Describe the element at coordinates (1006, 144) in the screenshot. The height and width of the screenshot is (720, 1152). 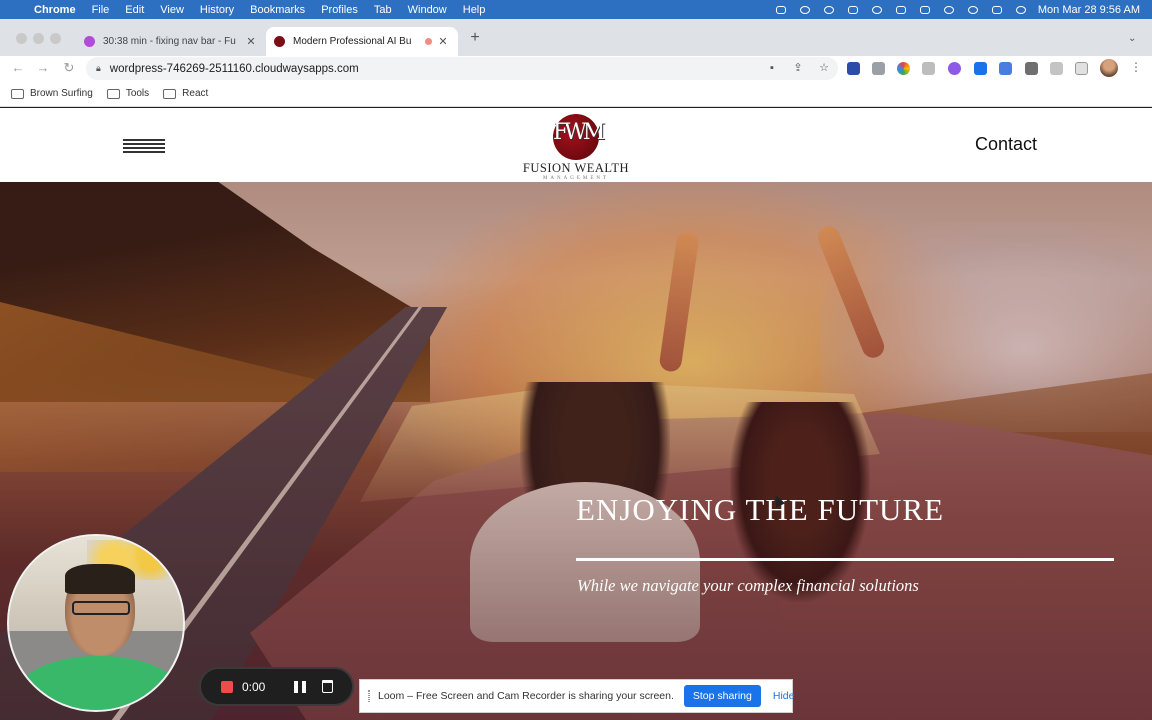
I see `contact-link: Contact` at that location.